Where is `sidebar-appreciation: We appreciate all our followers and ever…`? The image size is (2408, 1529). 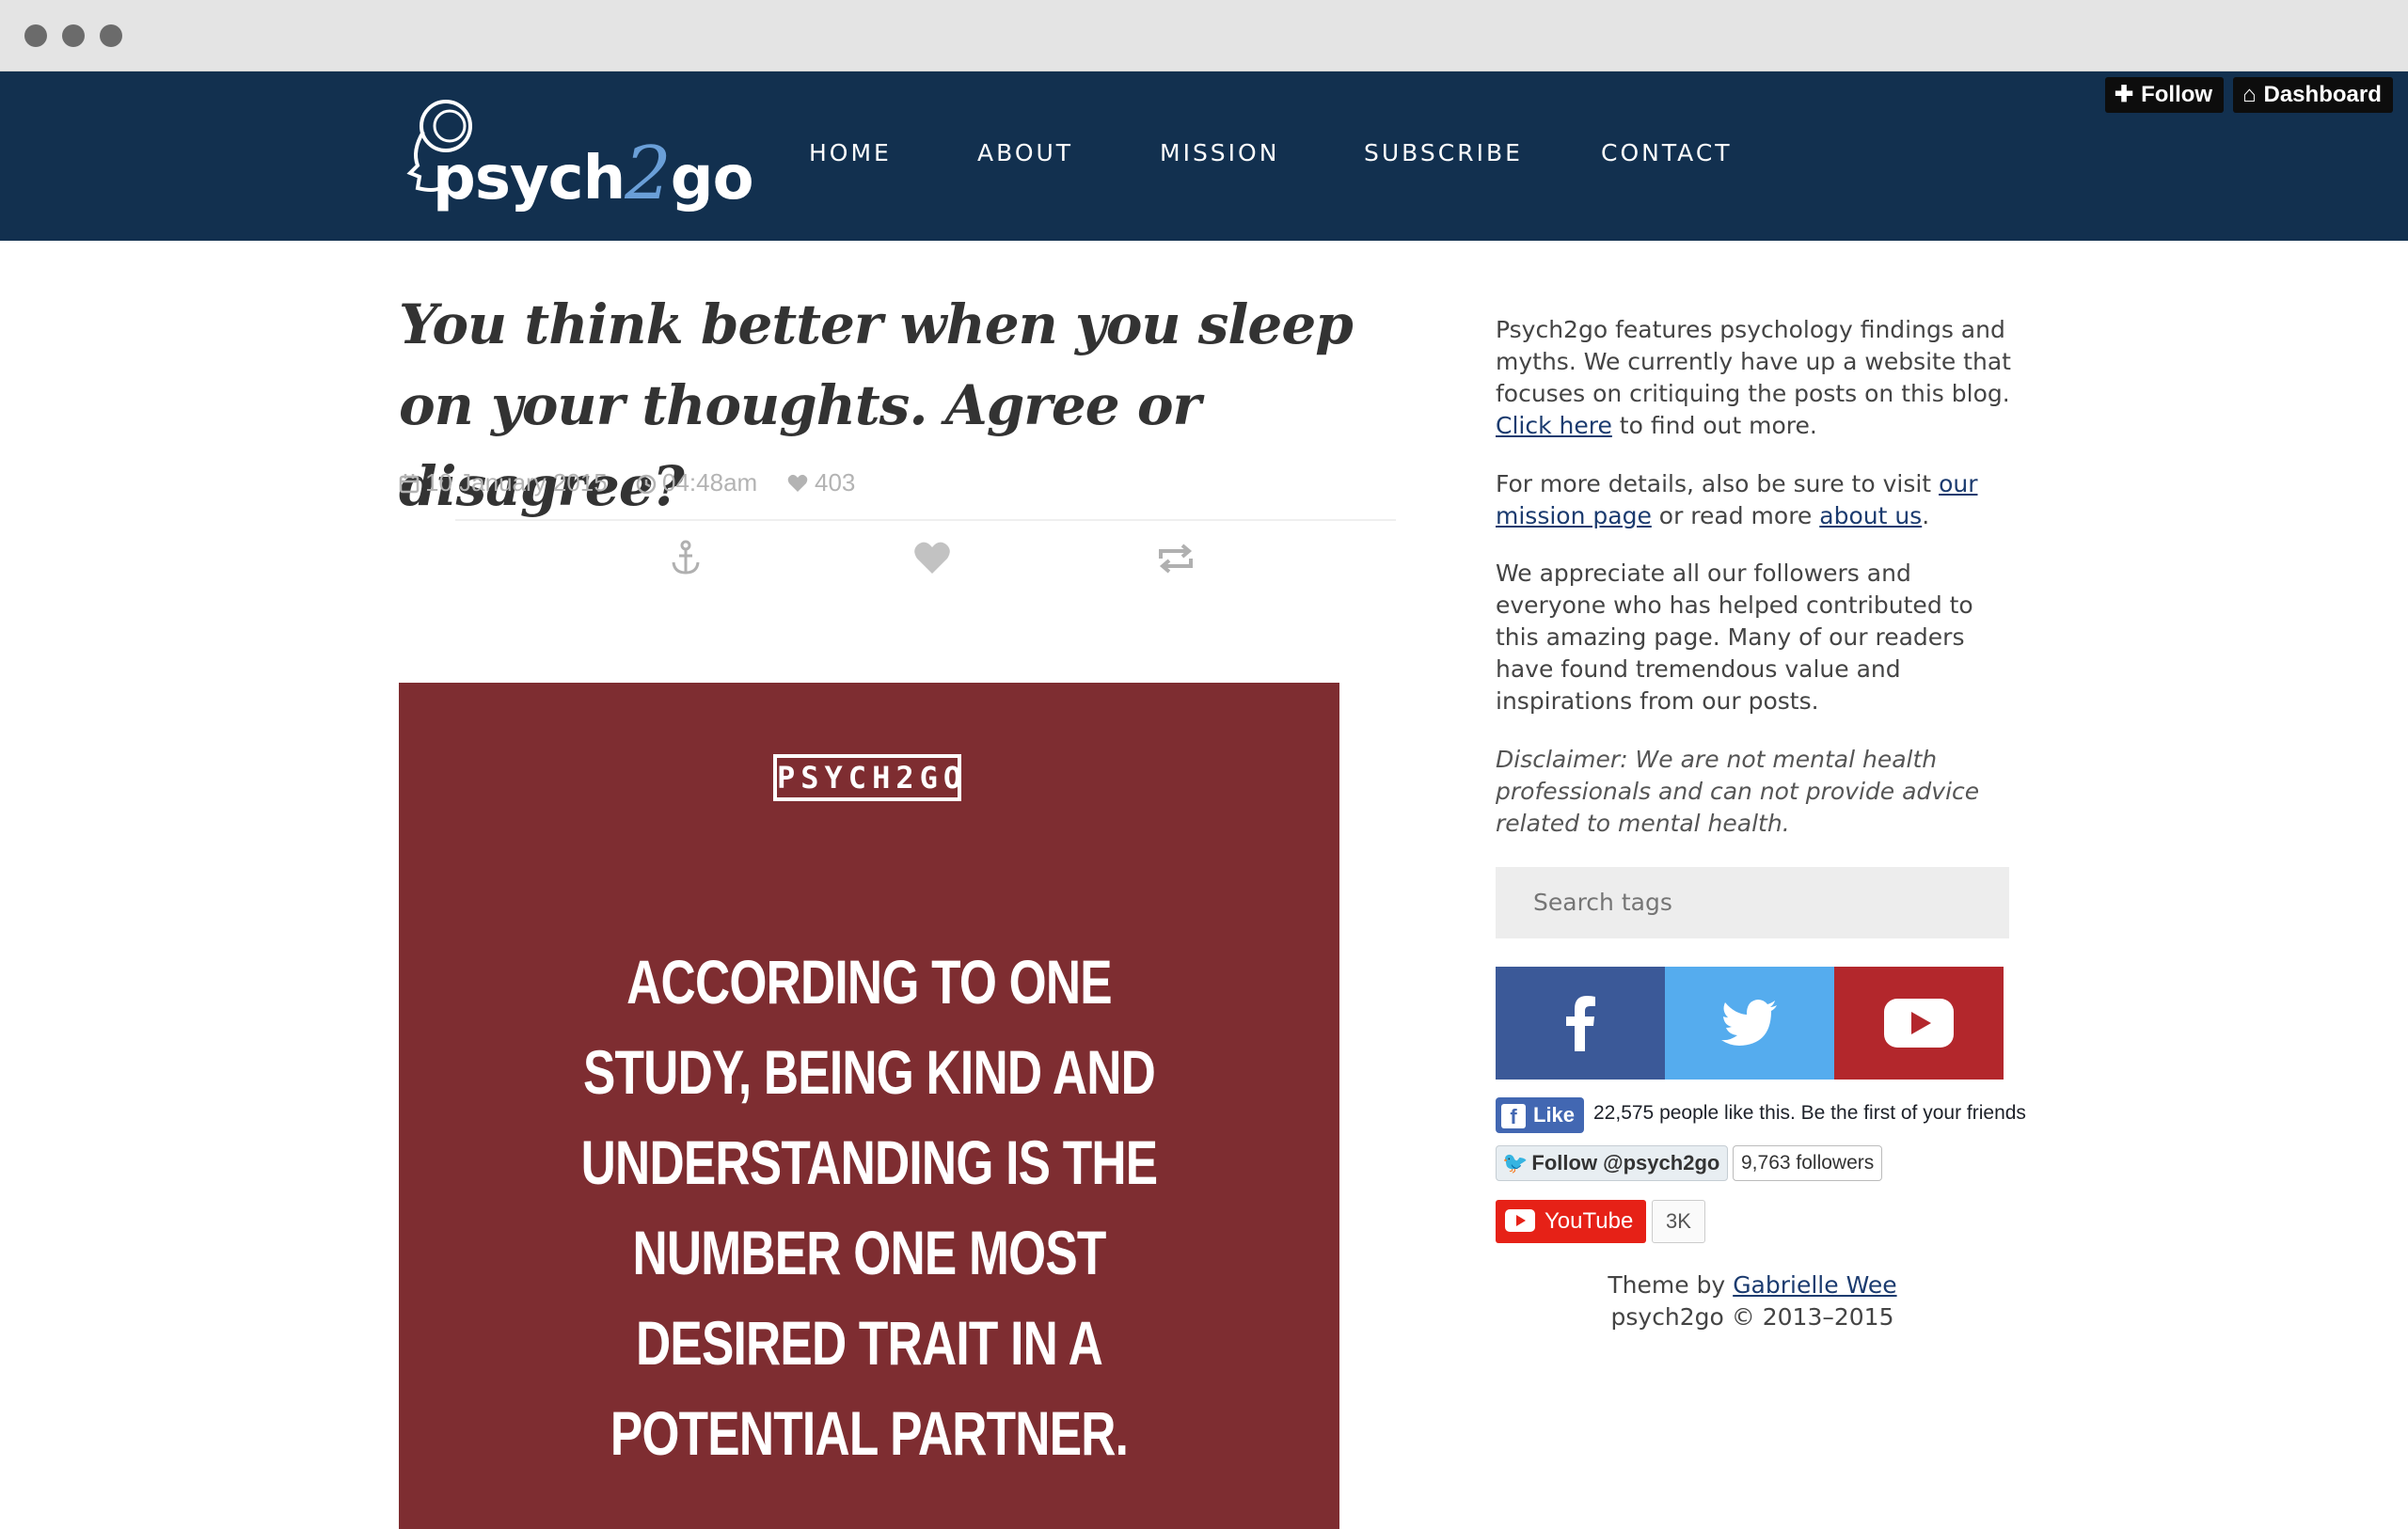 sidebar-appreciation: We appreciate all our followers and ever… is located at coordinates (1735, 638).